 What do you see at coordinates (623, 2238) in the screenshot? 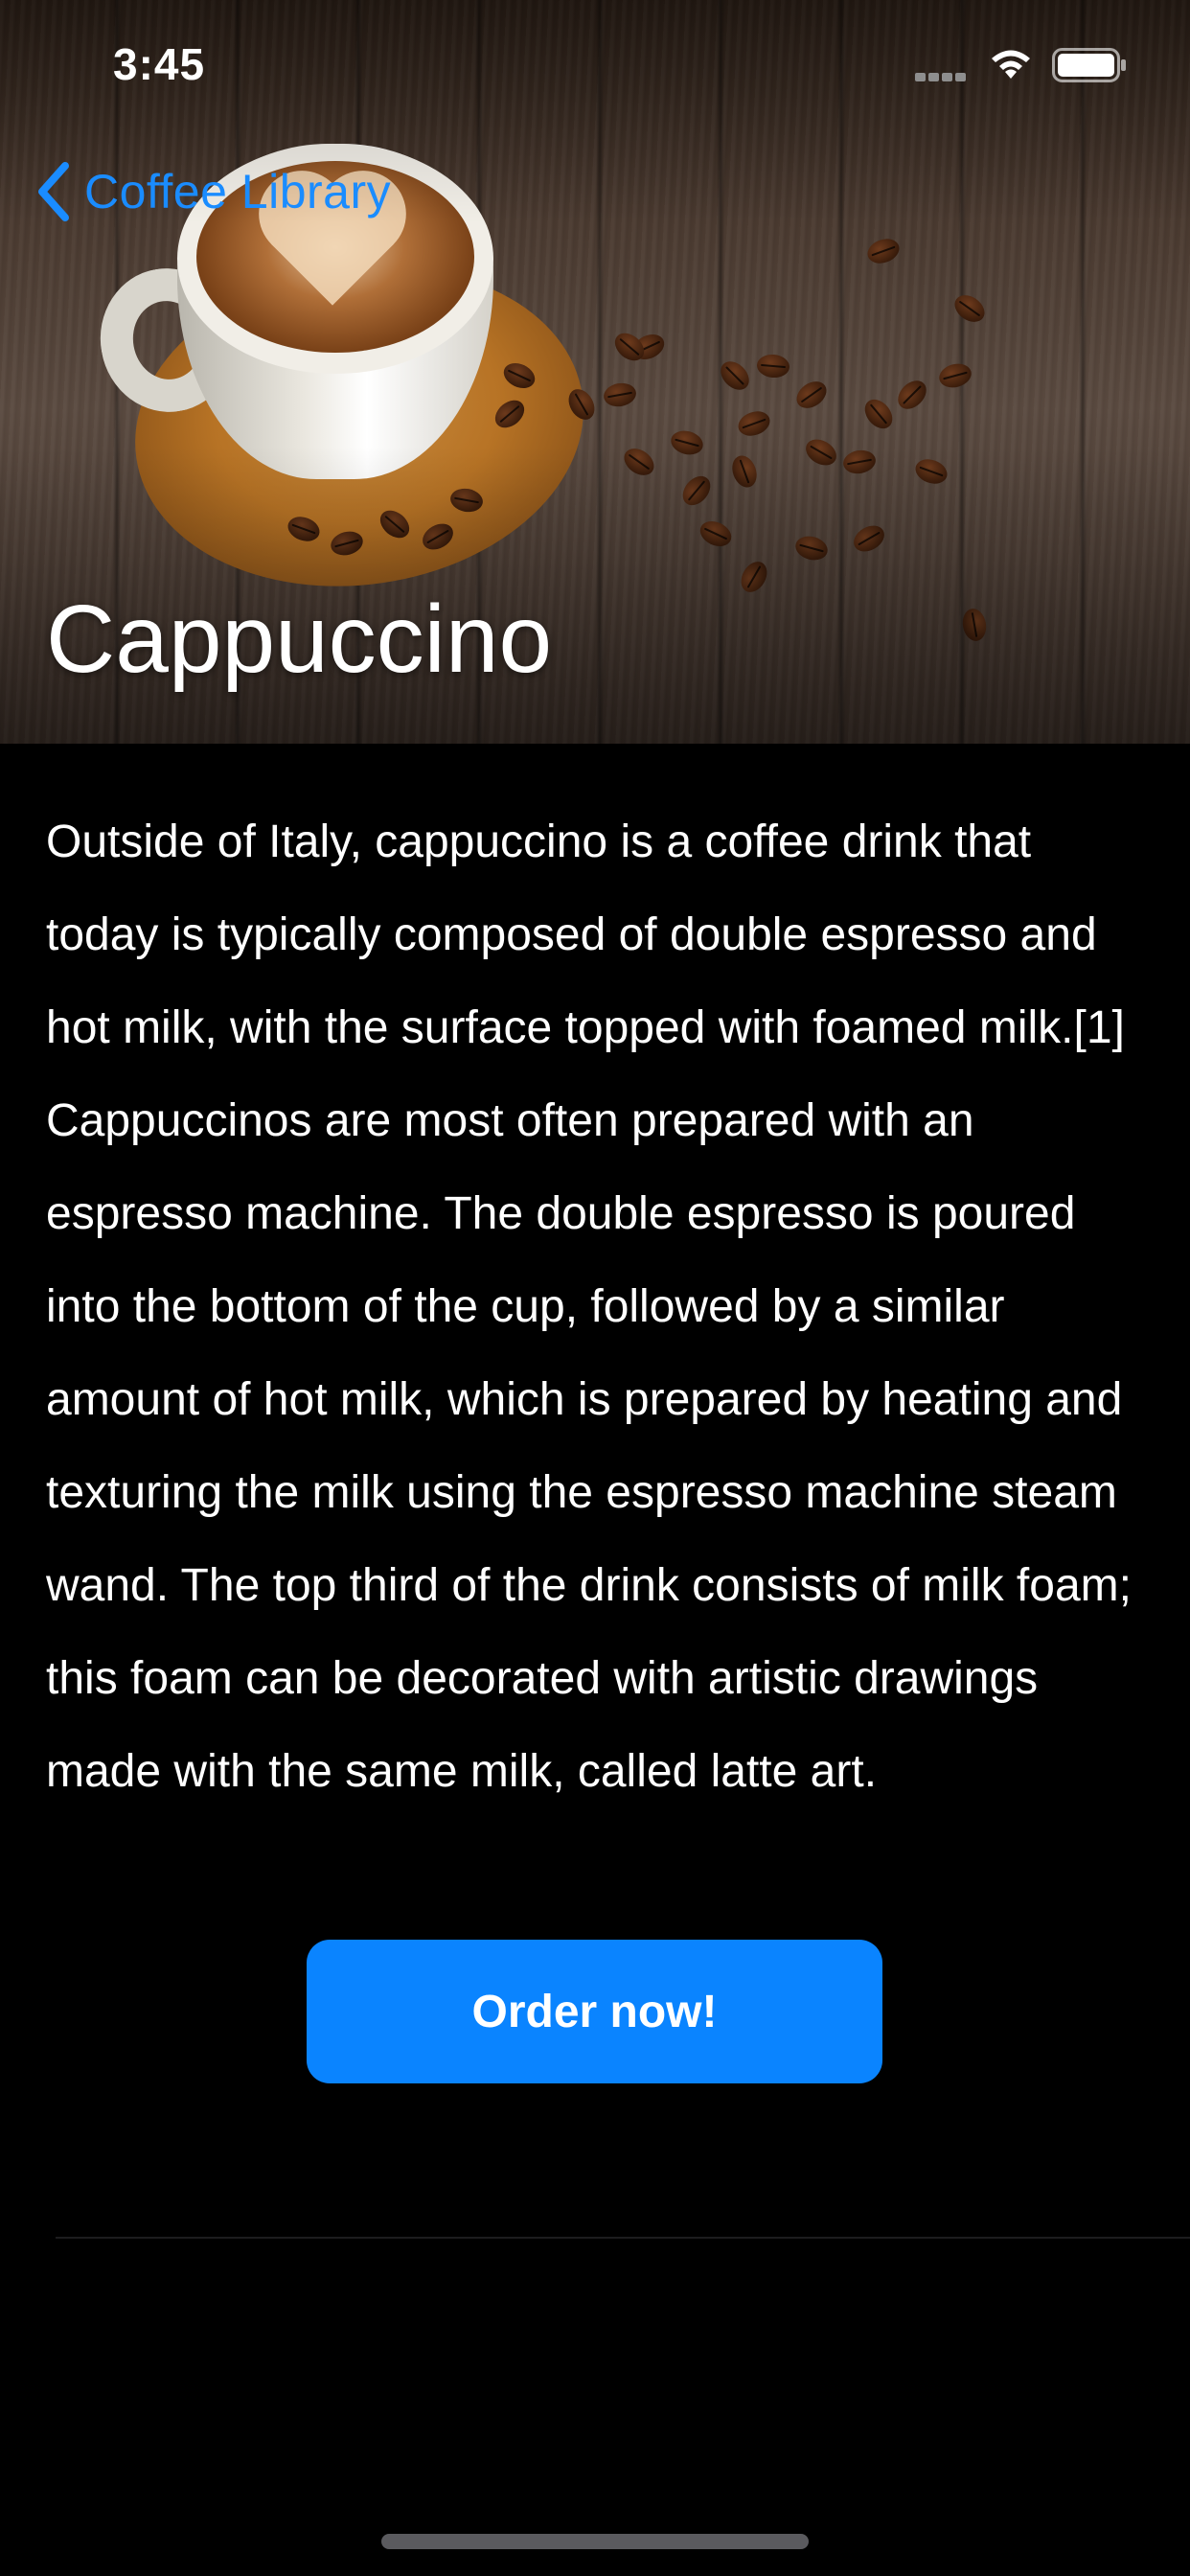
I see `divider` at bounding box center [623, 2238].